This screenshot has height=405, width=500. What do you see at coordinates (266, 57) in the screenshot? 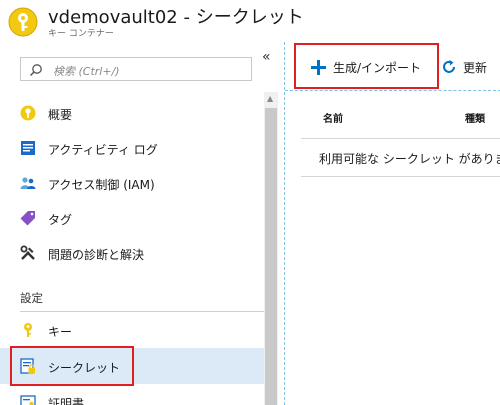
I see `collapse-menu-button: «` at bounding box center [266, 57].